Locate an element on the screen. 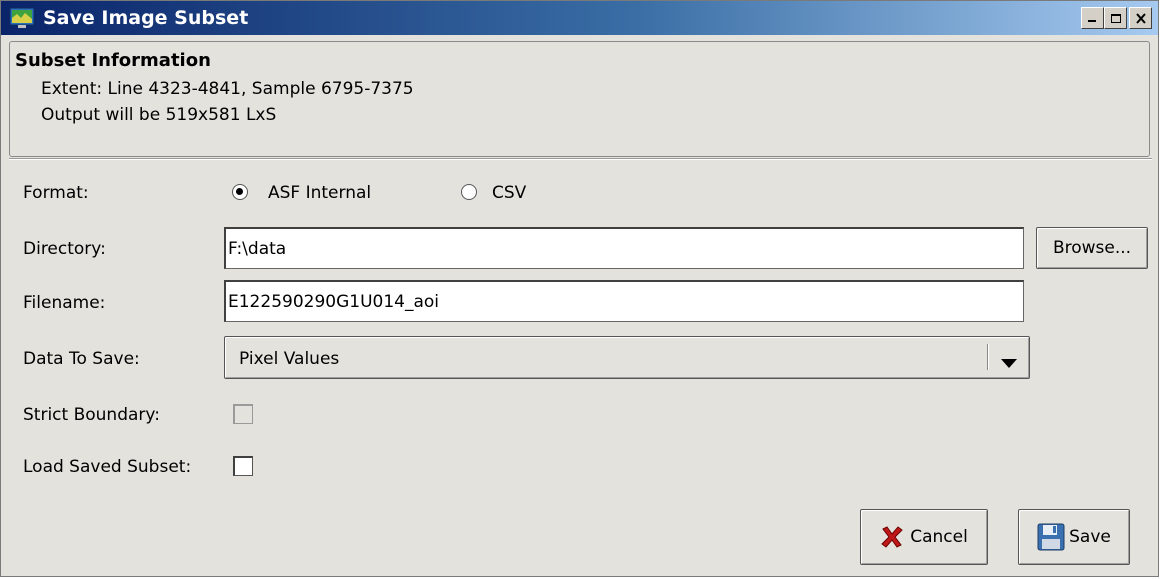 The height and width of the screenshot is (579, 1161). data-to-save-label: Data To Save: is located at coordinates (81, 359).